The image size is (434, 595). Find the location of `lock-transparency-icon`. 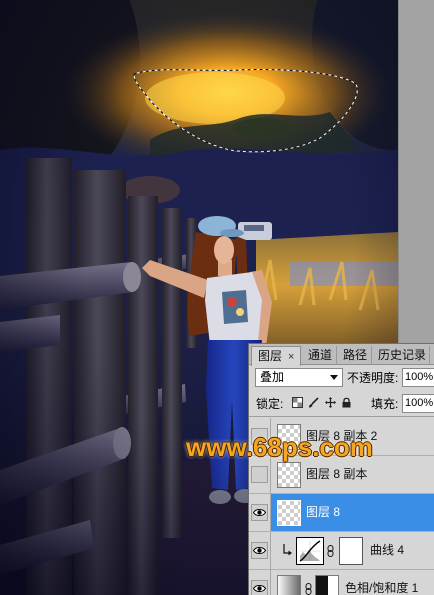

lock-transparency-icon is located at coordinates (297, 402).